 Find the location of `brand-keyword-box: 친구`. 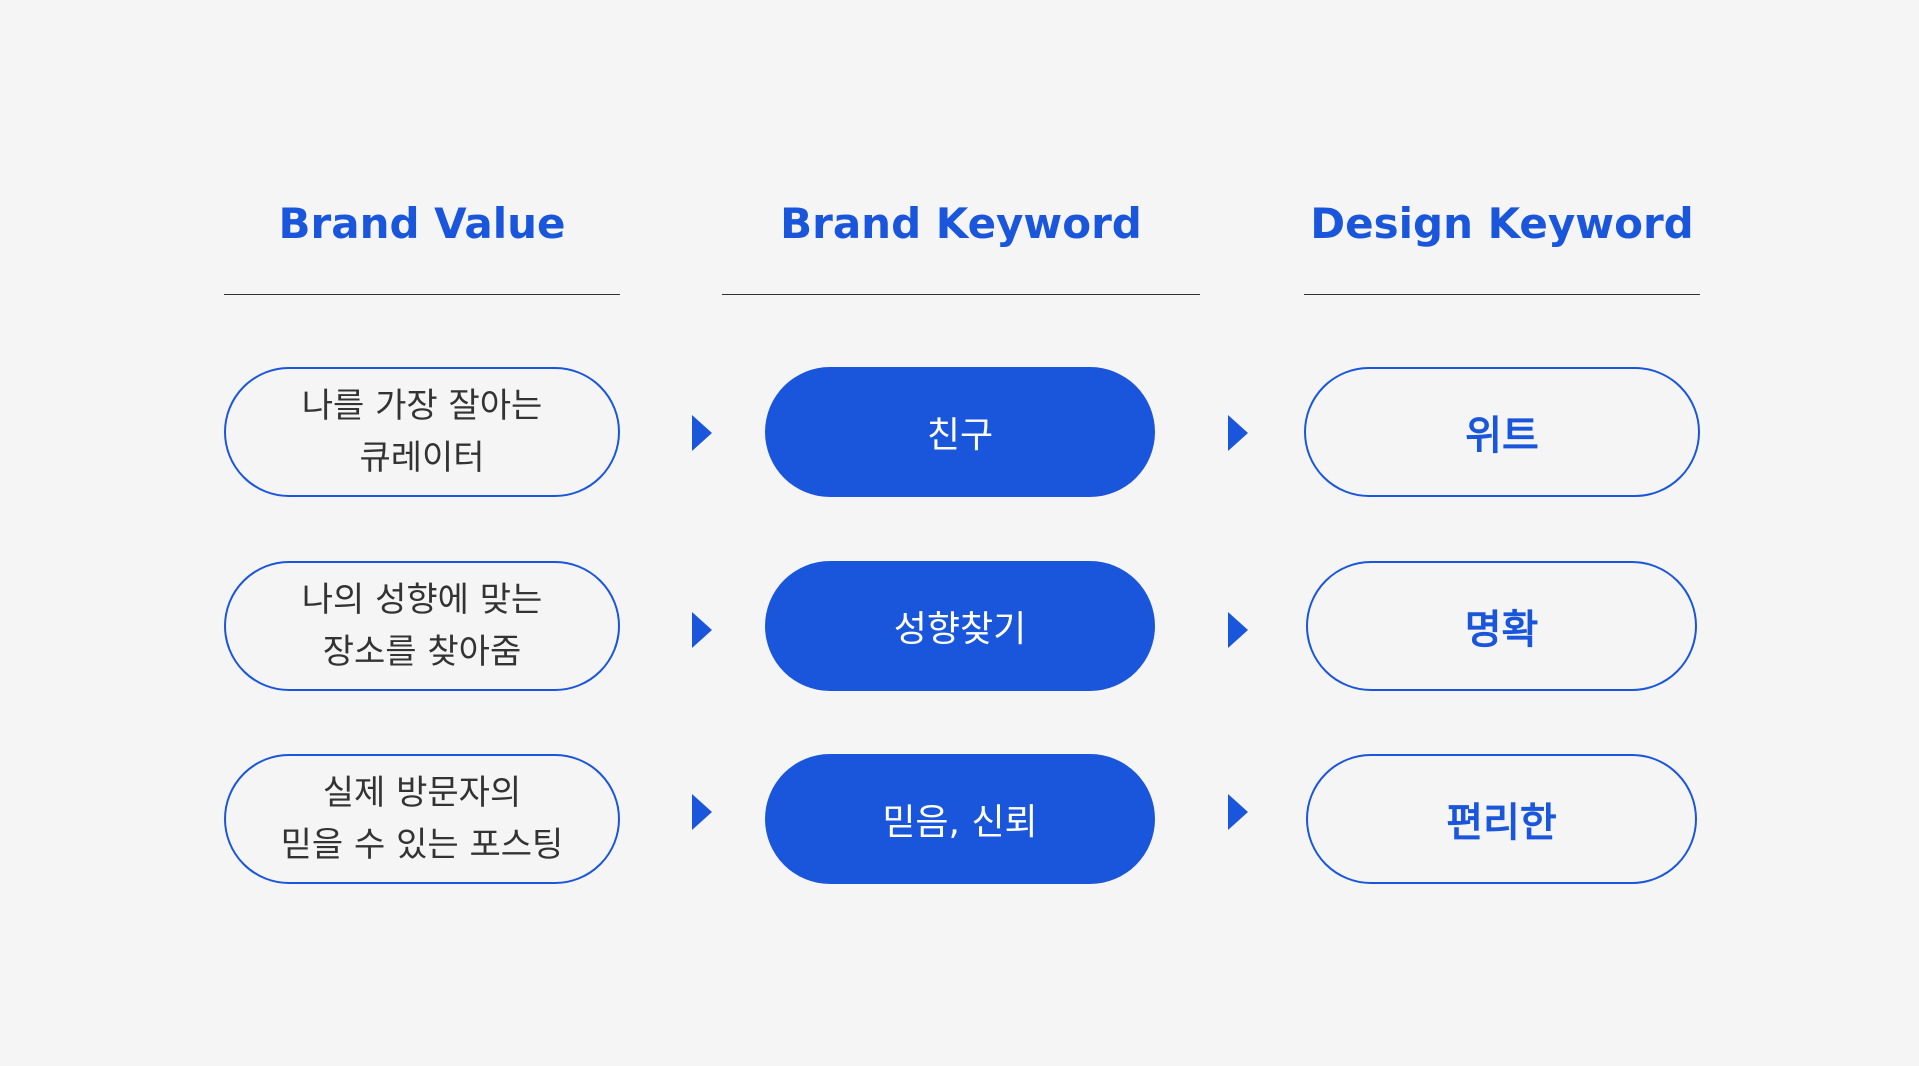

brand-keyword-box: 친구 is located at coordinates (960, 432).